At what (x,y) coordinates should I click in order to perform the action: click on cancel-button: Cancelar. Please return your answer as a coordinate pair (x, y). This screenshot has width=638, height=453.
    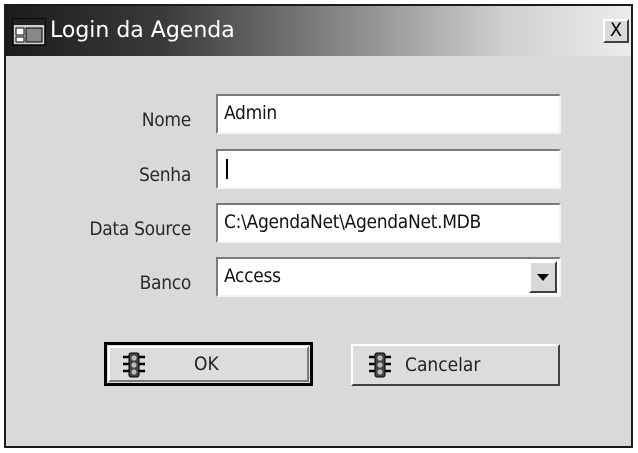
    Looking at the image, I should click on (455, 365).